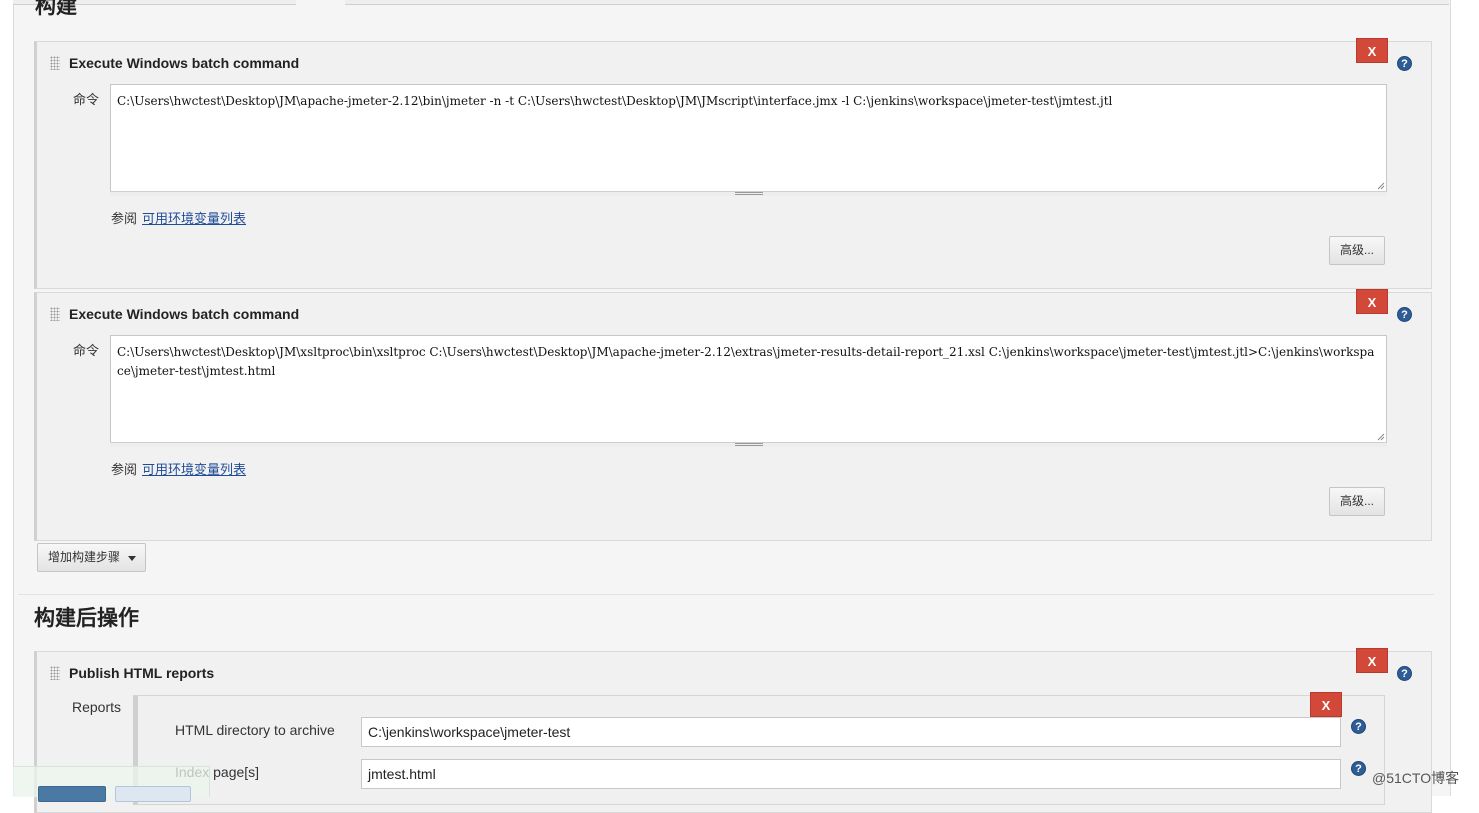 The height and width of the screenshot is (813, 1479). What do you see at coordinates (469, 732) in the screenshot?
I see `html-dir-value: C:\jenkins\workspace\jmeter-test` at bounding box center [469, 732].